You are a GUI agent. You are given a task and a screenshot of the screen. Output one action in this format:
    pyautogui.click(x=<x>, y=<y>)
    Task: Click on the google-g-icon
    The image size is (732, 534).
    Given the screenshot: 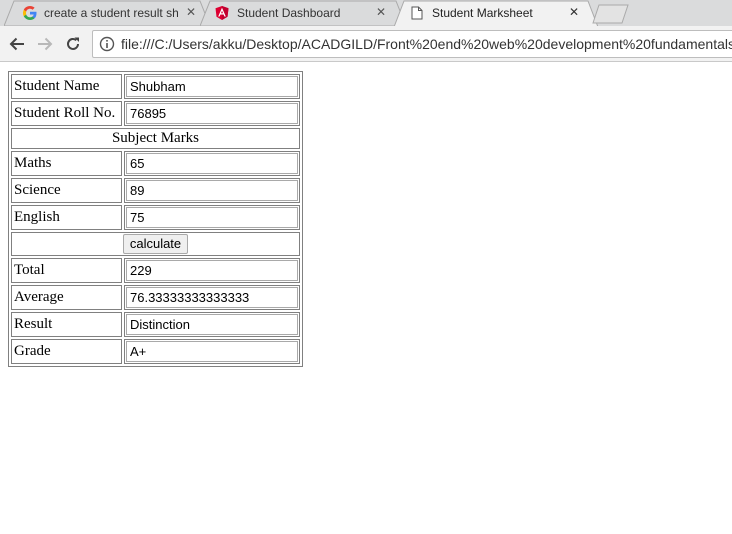 What is the action you would take?
    pyautogui.click(x=30, y=13)
    